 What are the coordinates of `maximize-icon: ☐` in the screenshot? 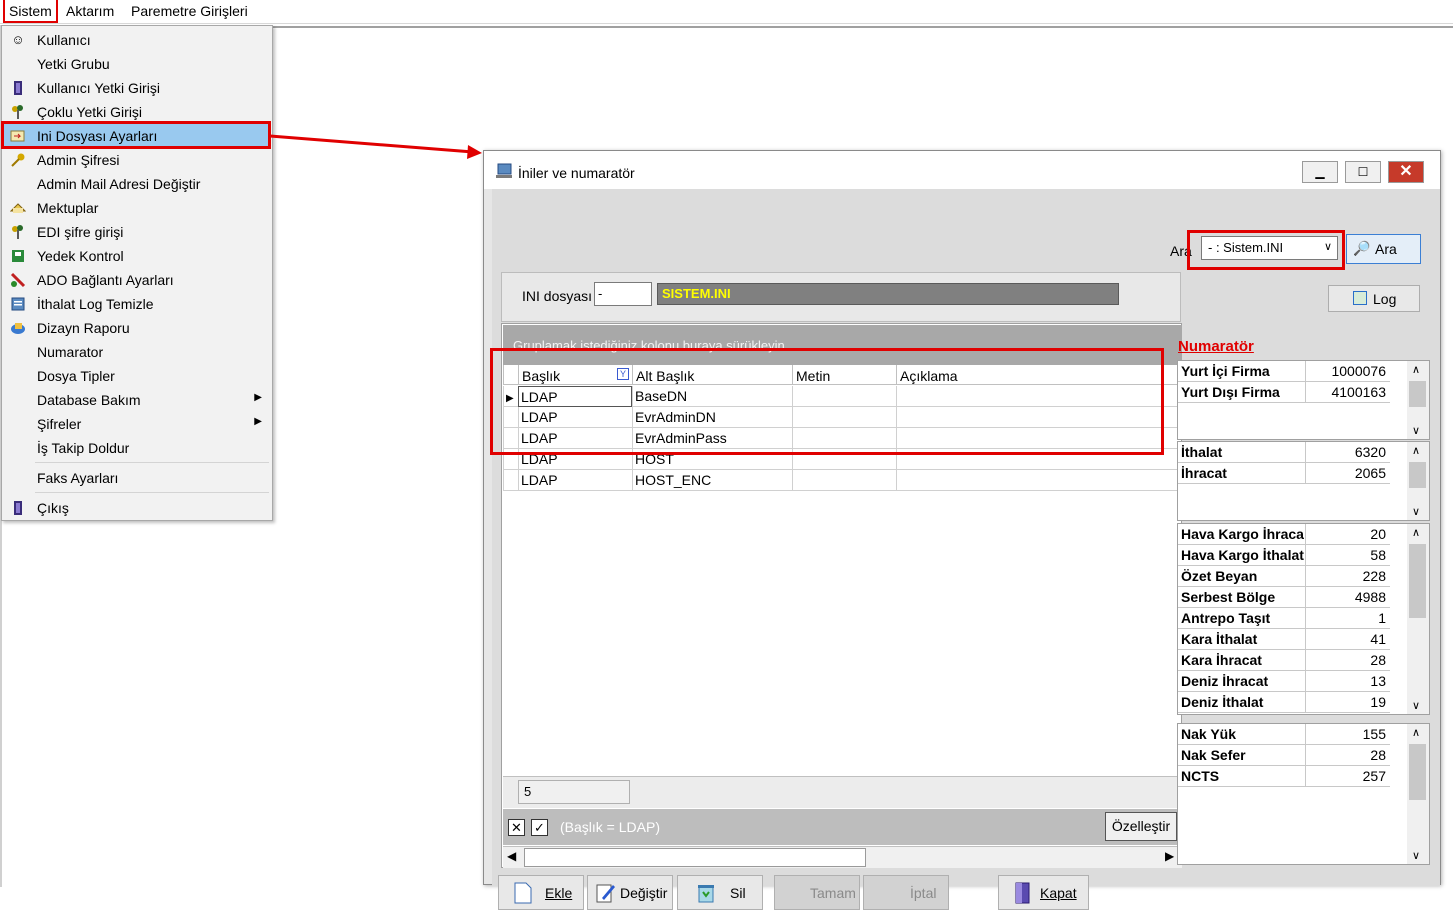 It's located at (1363, 172).